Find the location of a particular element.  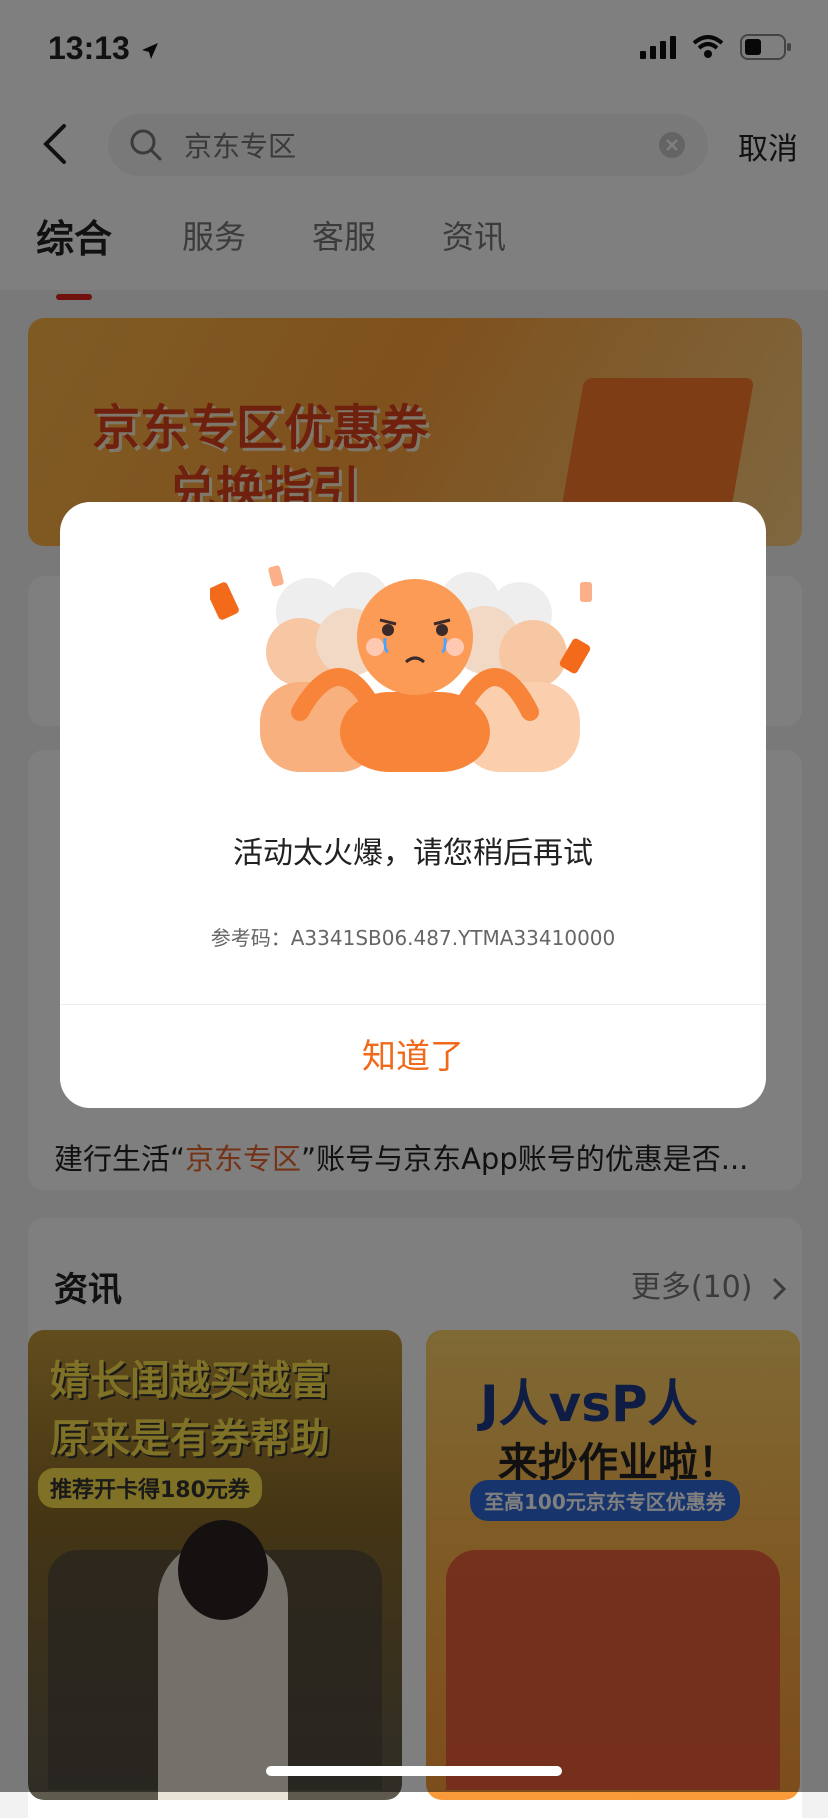

dialog-reference: 参考码：A3341SB06.487.YTMA33410000 is located at coordinates (413, 938).